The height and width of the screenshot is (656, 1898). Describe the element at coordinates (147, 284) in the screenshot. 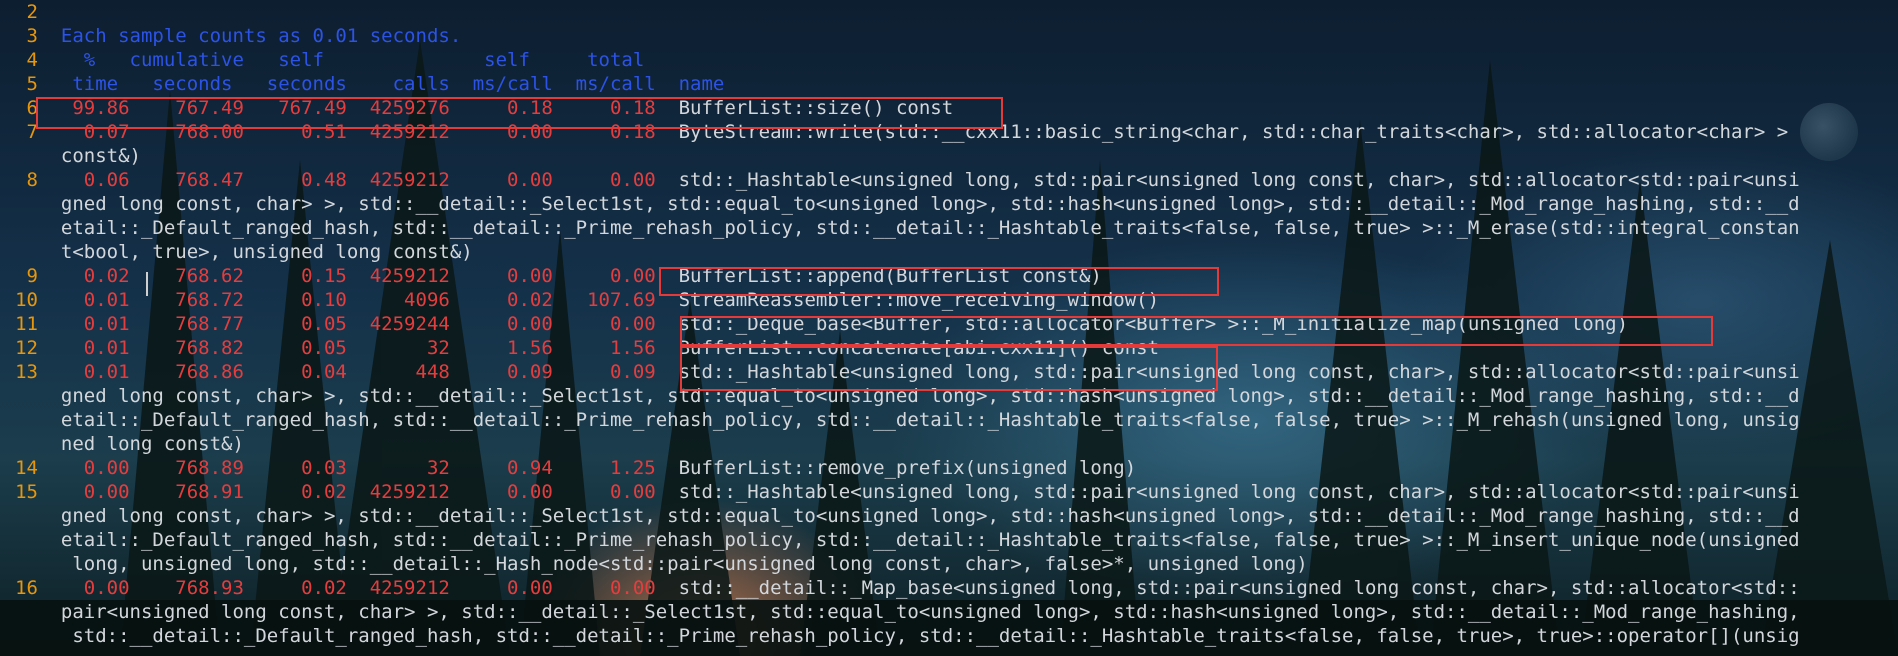

I see `text-cursor` at that location.